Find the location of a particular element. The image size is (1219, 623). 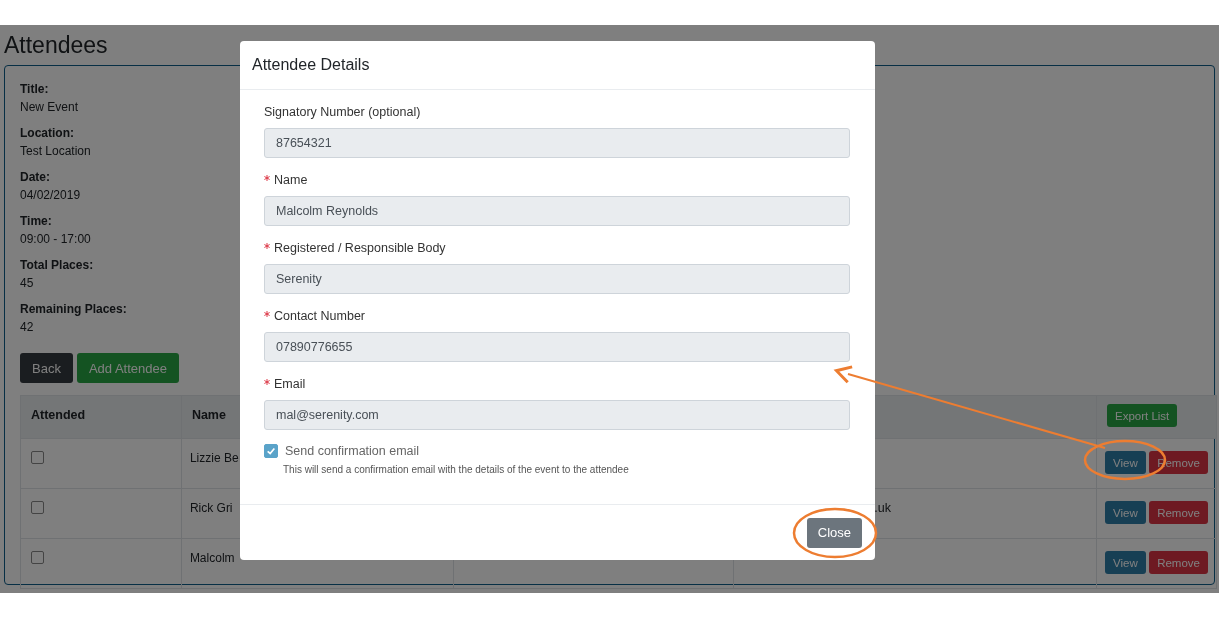

confirmation-checkbox is located at coordinates (271, 451).